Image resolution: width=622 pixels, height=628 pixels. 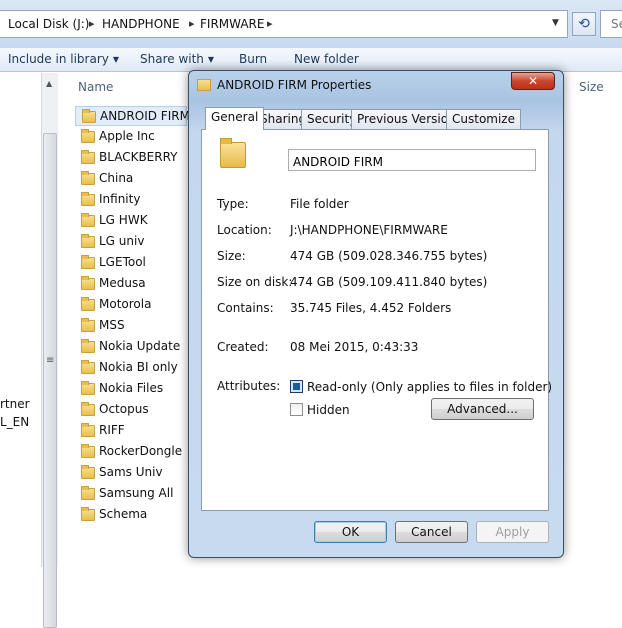 What do you see at coordinates (112, 430) in the screenshot?
I see `folder-name: RIFF` at bounding box center [112, 430].